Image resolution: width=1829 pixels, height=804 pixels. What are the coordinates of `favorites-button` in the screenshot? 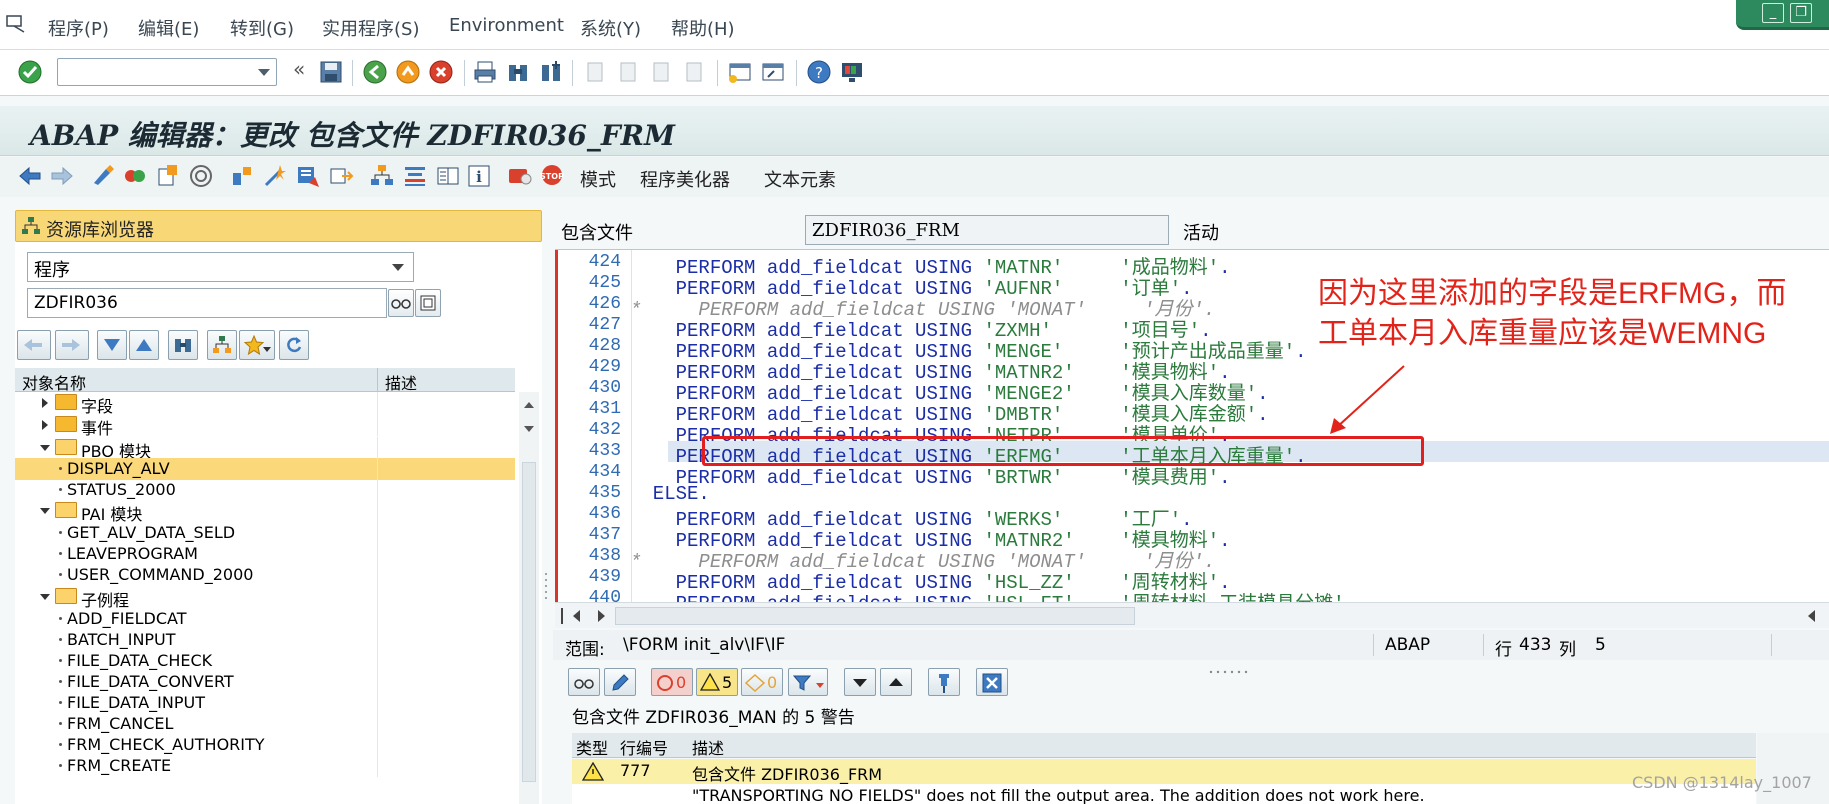 It's located at (257, 345).